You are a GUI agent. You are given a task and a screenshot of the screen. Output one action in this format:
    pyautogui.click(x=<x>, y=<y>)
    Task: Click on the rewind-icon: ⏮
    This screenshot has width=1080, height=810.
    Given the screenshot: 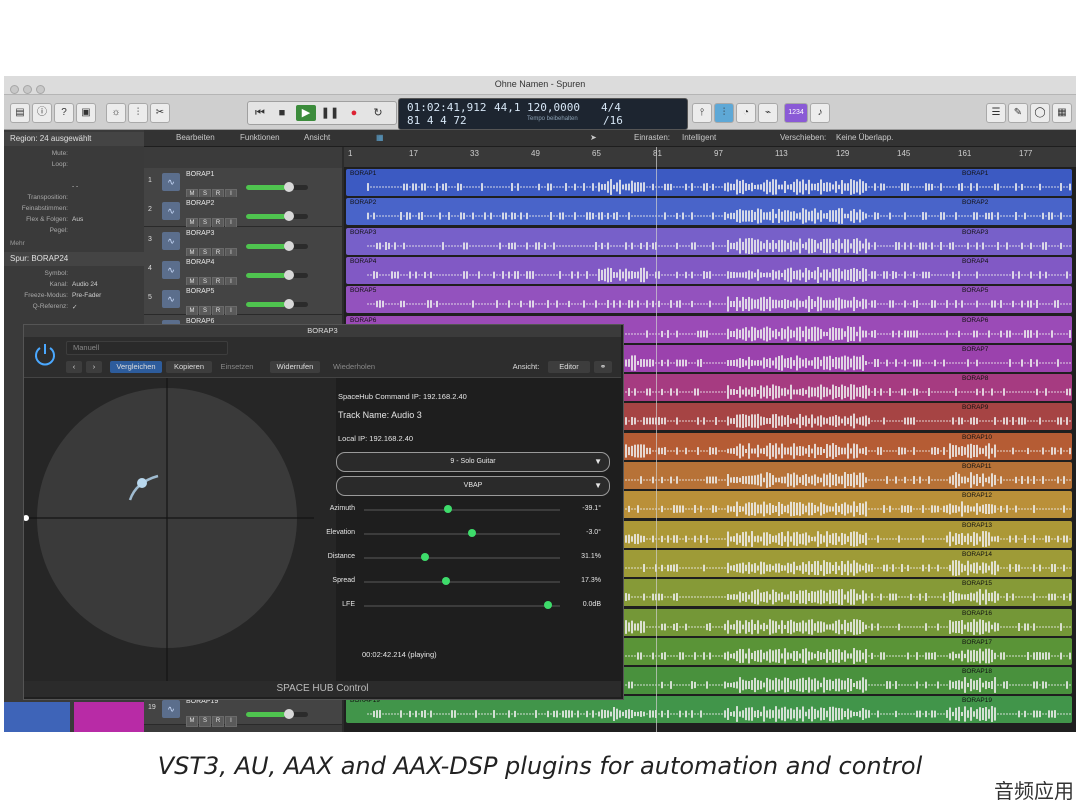 What is the action you would take?
    pyautogui.click(x=260, y=113)
    